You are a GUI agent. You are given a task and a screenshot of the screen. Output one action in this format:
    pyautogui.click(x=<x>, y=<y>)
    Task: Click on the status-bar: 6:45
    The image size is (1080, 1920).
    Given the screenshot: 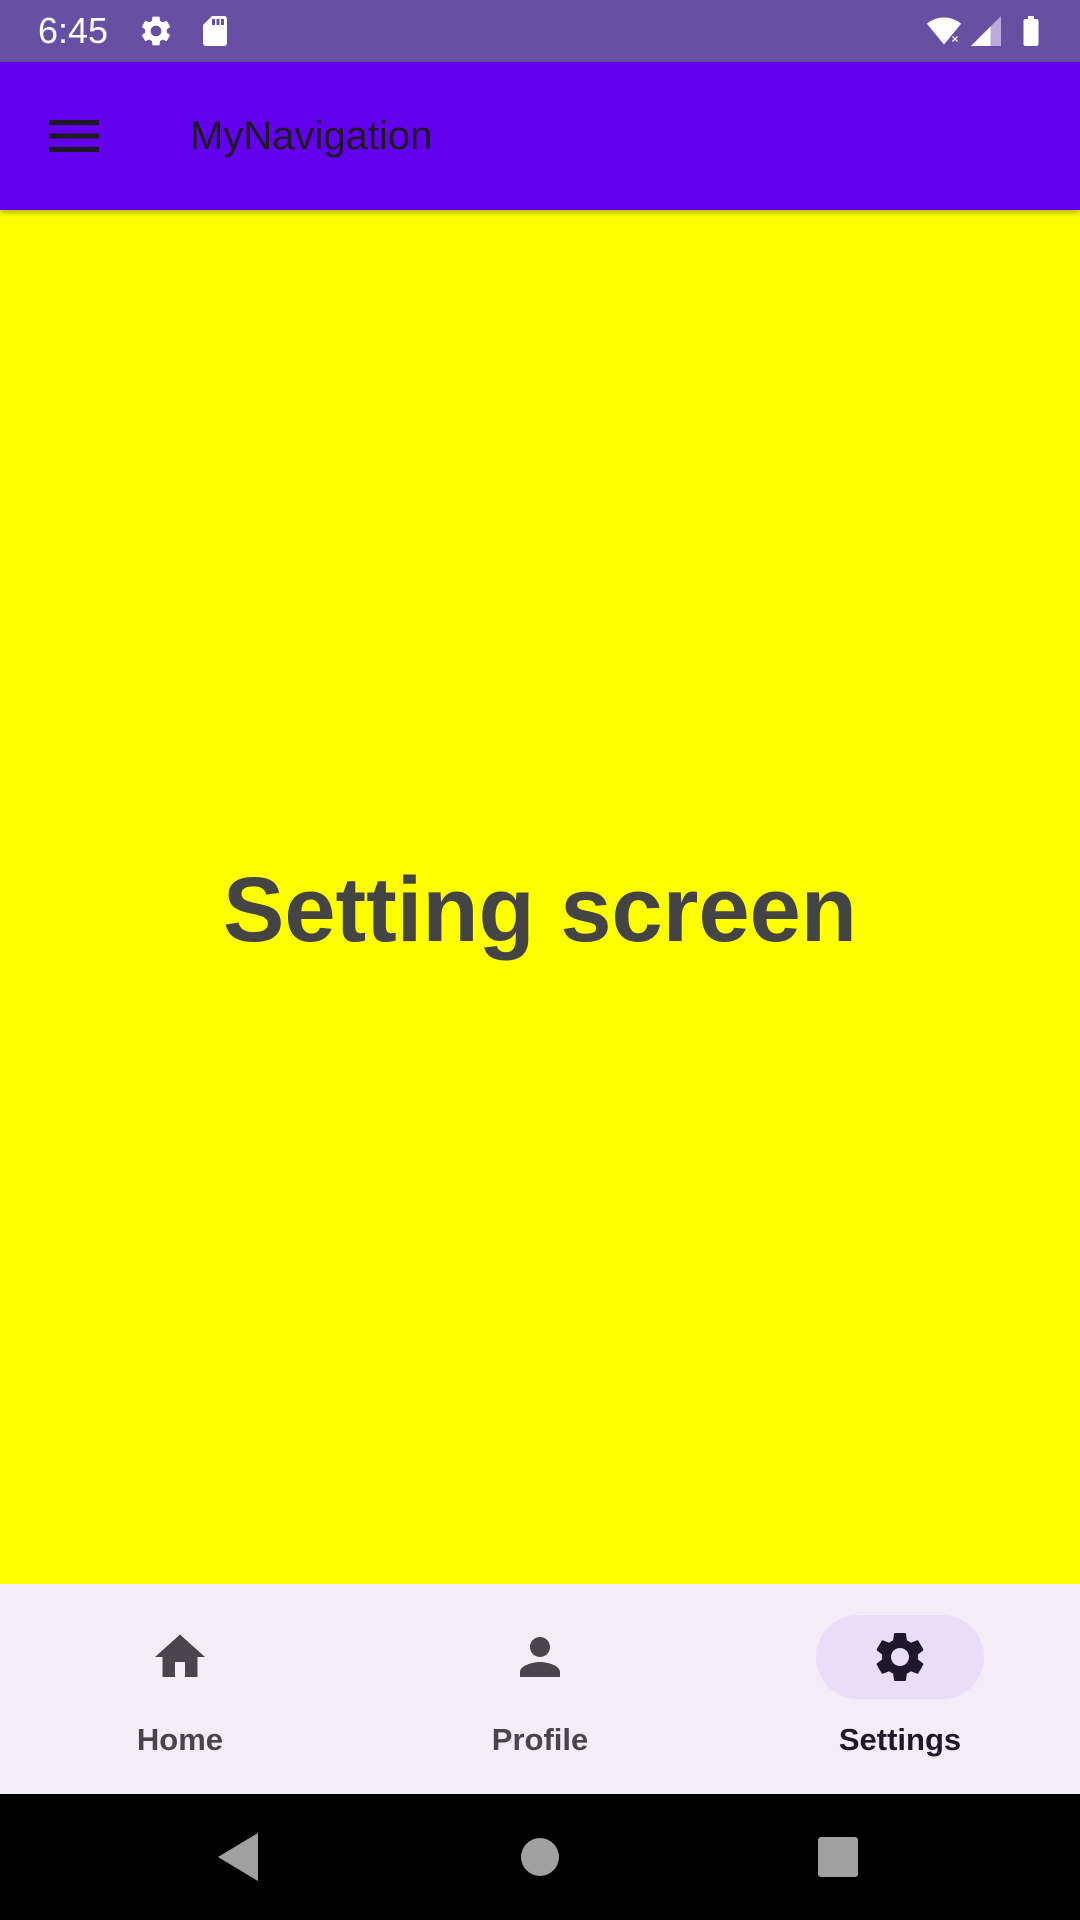 What is the action you would take?
    pyautogui.click(x=540, y=31)
    